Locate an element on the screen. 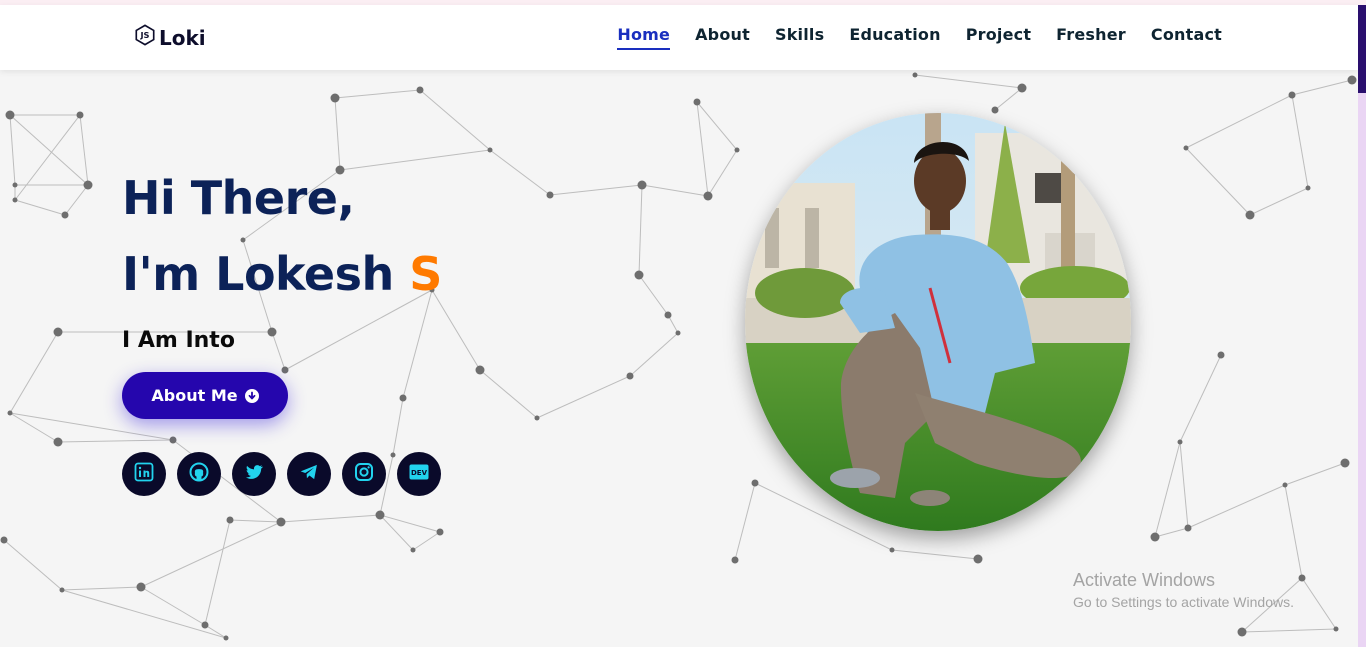 This screenshot has height=647, width=1366. social-links: DEV is located at coordinates (281, 474).